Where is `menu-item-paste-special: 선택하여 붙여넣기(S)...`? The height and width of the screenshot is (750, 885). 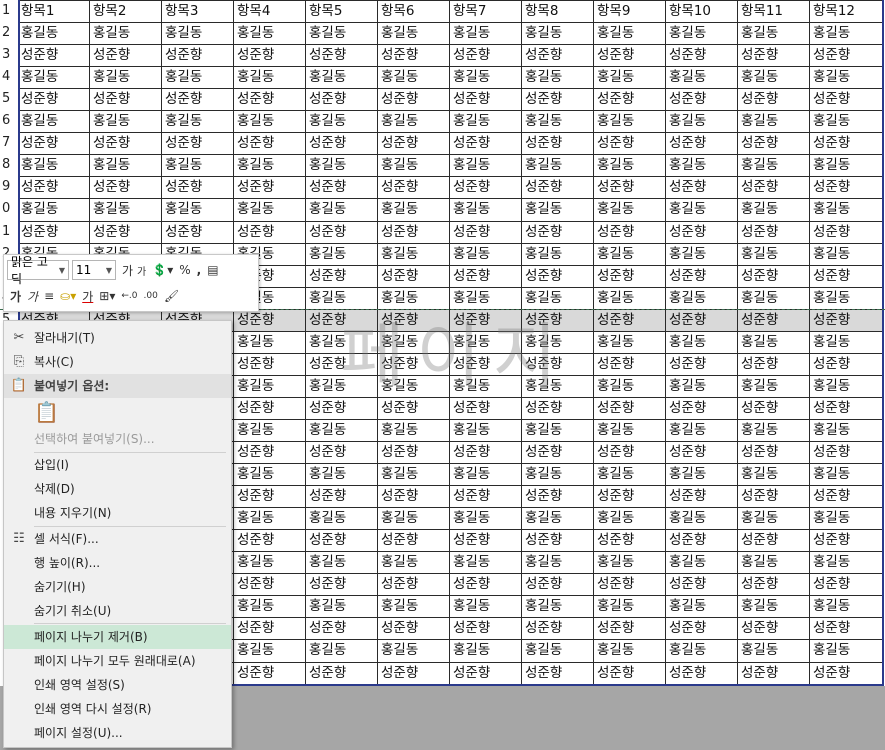 menu-item-paste-special: 선택하여 붙여넣기(S)... is located at coordinates (117, 439).